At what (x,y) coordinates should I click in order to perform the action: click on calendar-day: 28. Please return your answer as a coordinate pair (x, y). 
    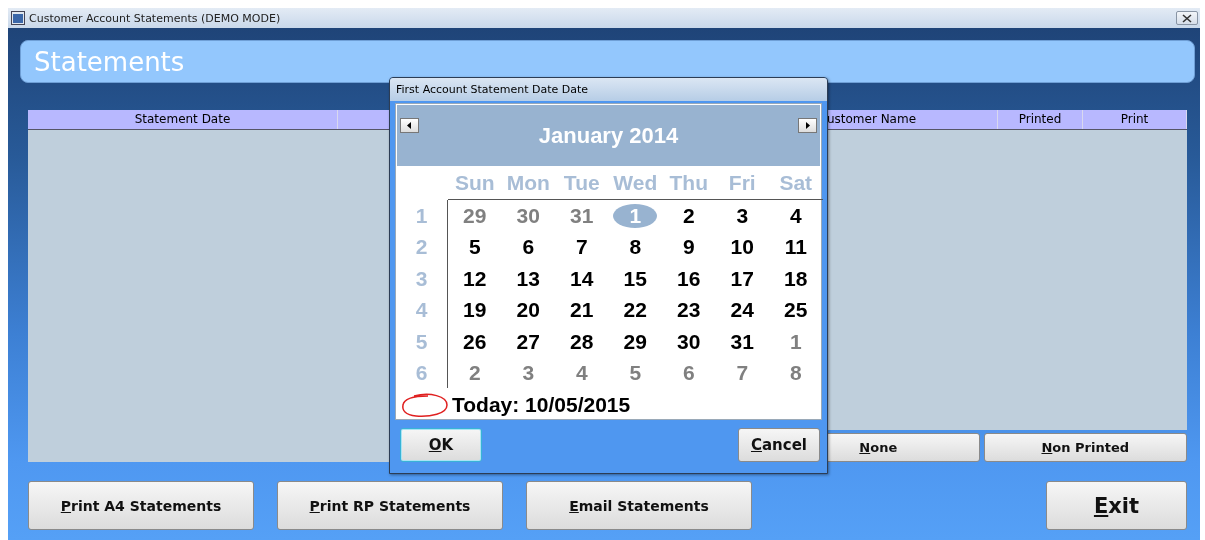
    Looking at the image, I should click on (581, 341).